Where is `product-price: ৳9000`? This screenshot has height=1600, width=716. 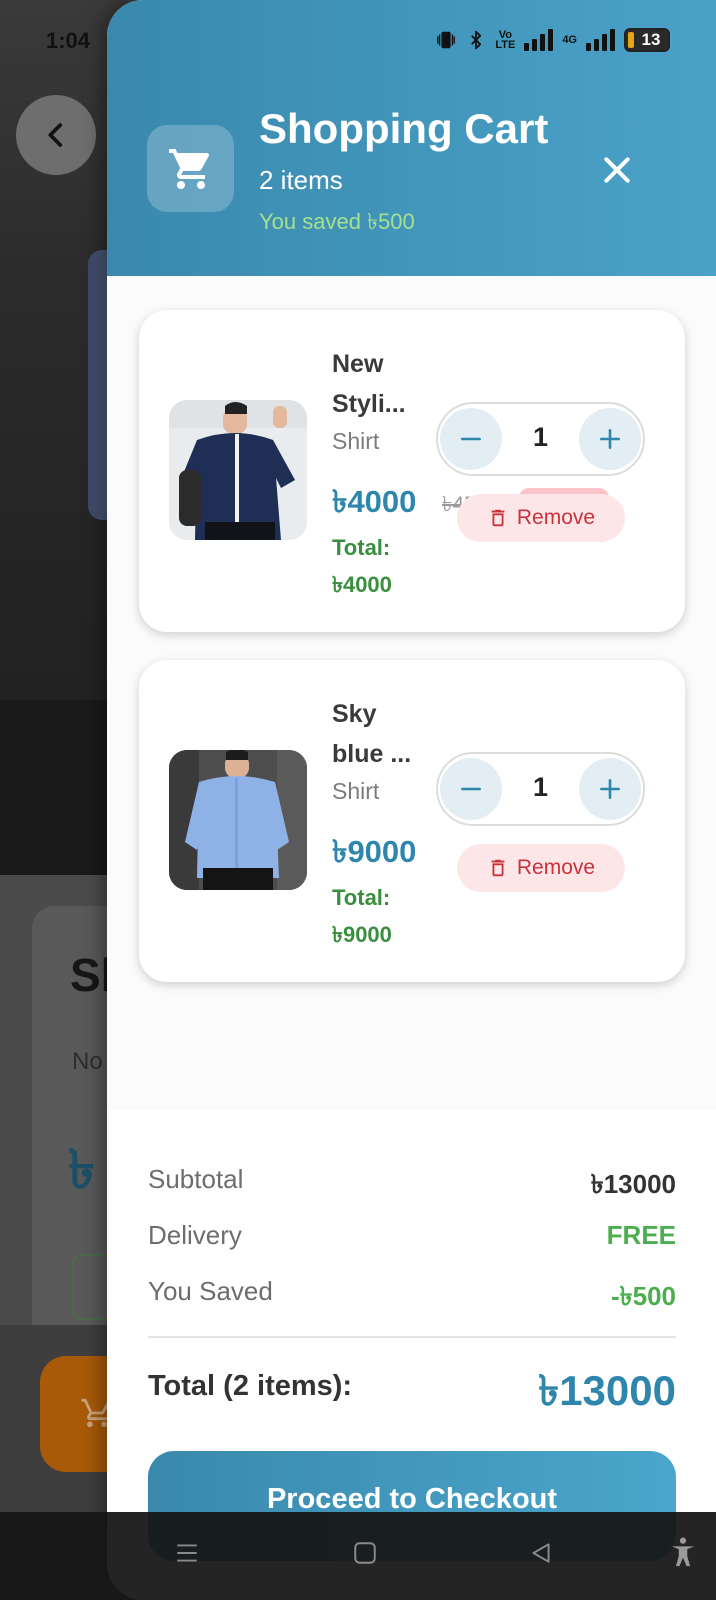 product-price: ৳9000 is located at coordinates (374, 851).